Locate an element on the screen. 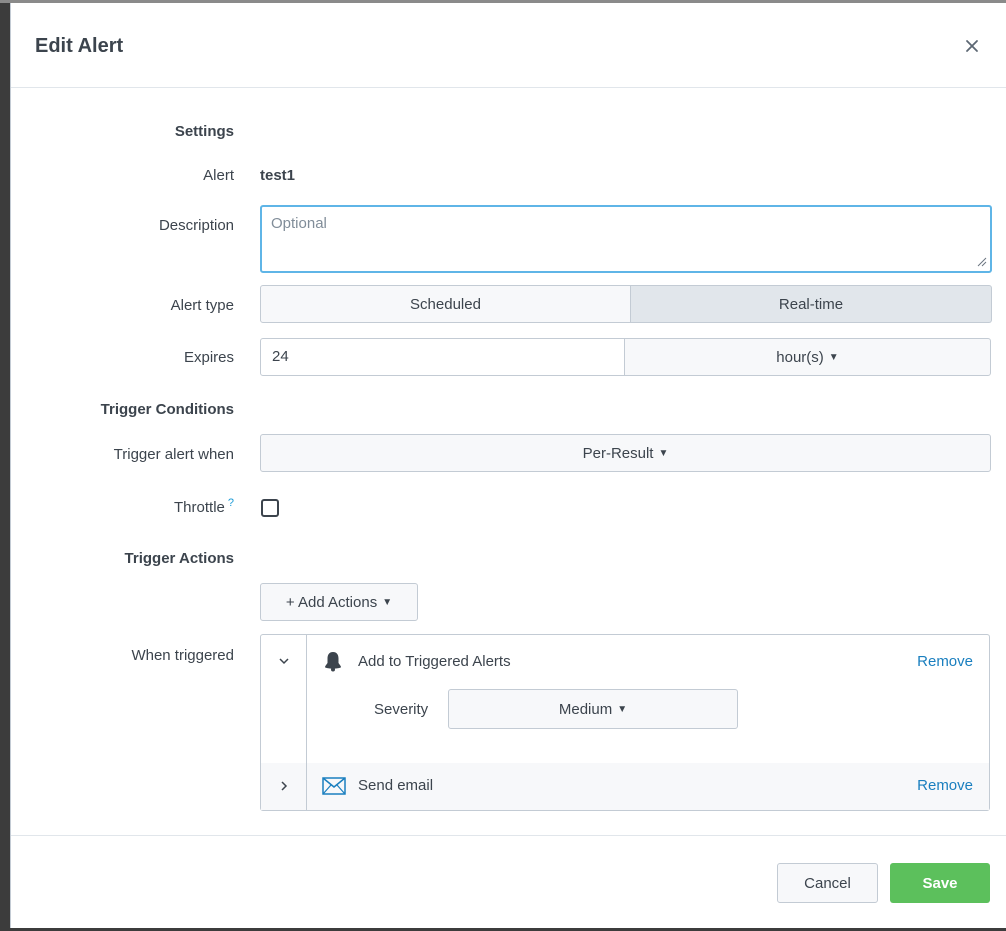 This screenshot has width=1006, height=931. trigger-alert-when-label: Trigger alert when is located at coordinates (173, 454).